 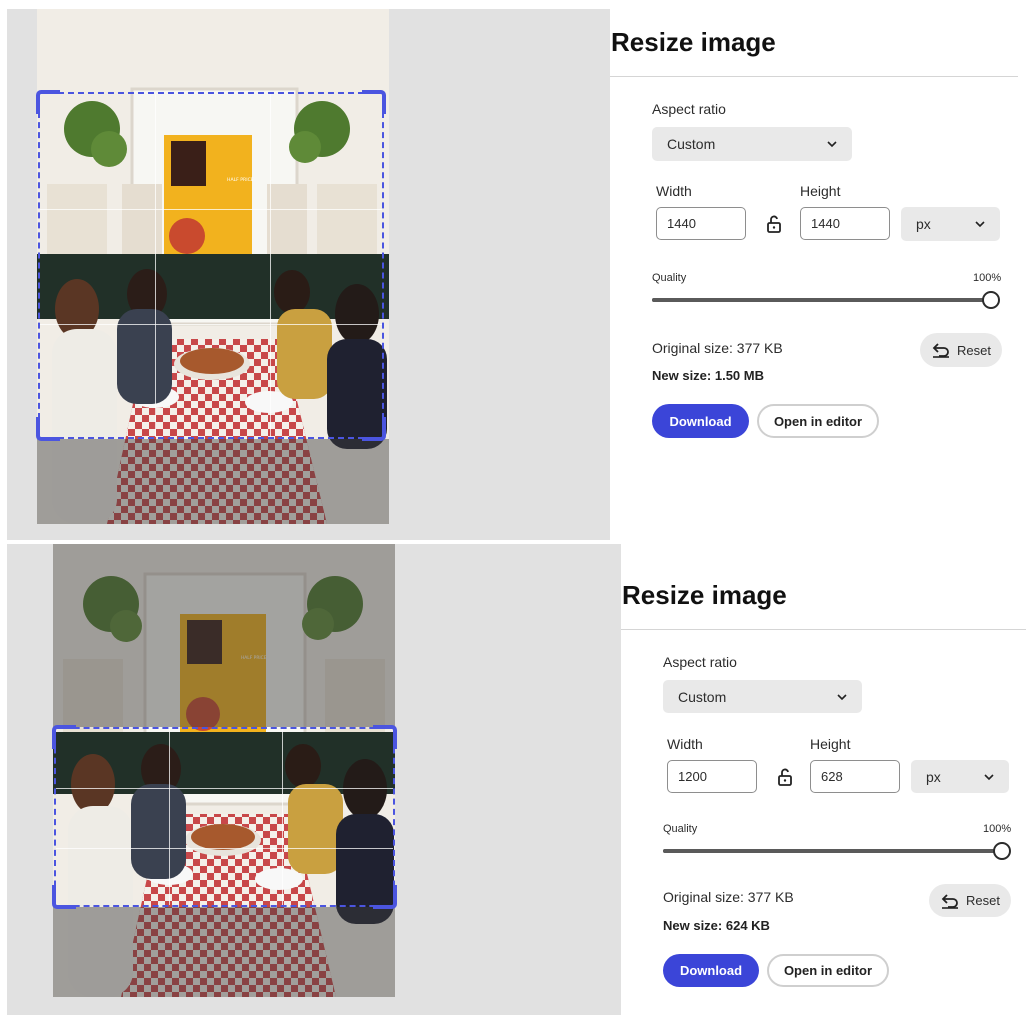 I want to click on width-input: 1440, so click(x=701, y=223).